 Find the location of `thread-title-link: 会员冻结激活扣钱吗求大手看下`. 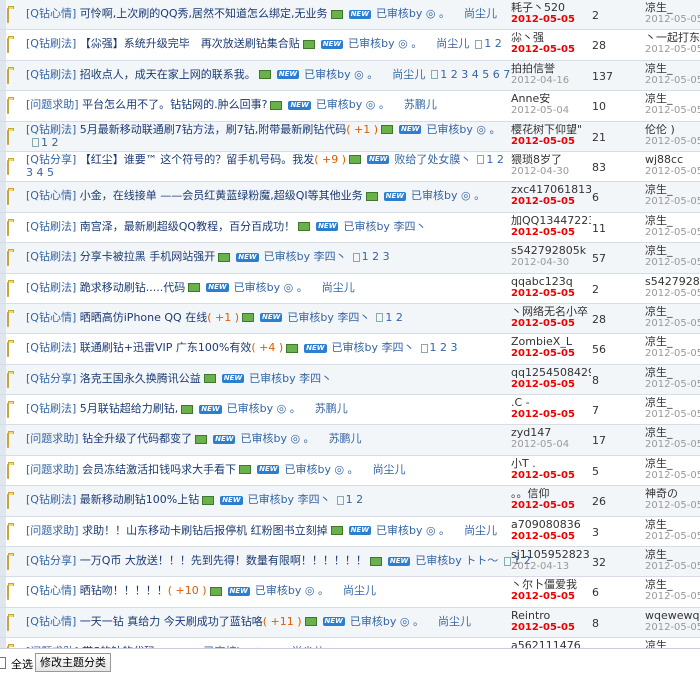

thread-title-link: 会员冻结激活扣钱吗求大手看下 is located at coordinates (159, 469).